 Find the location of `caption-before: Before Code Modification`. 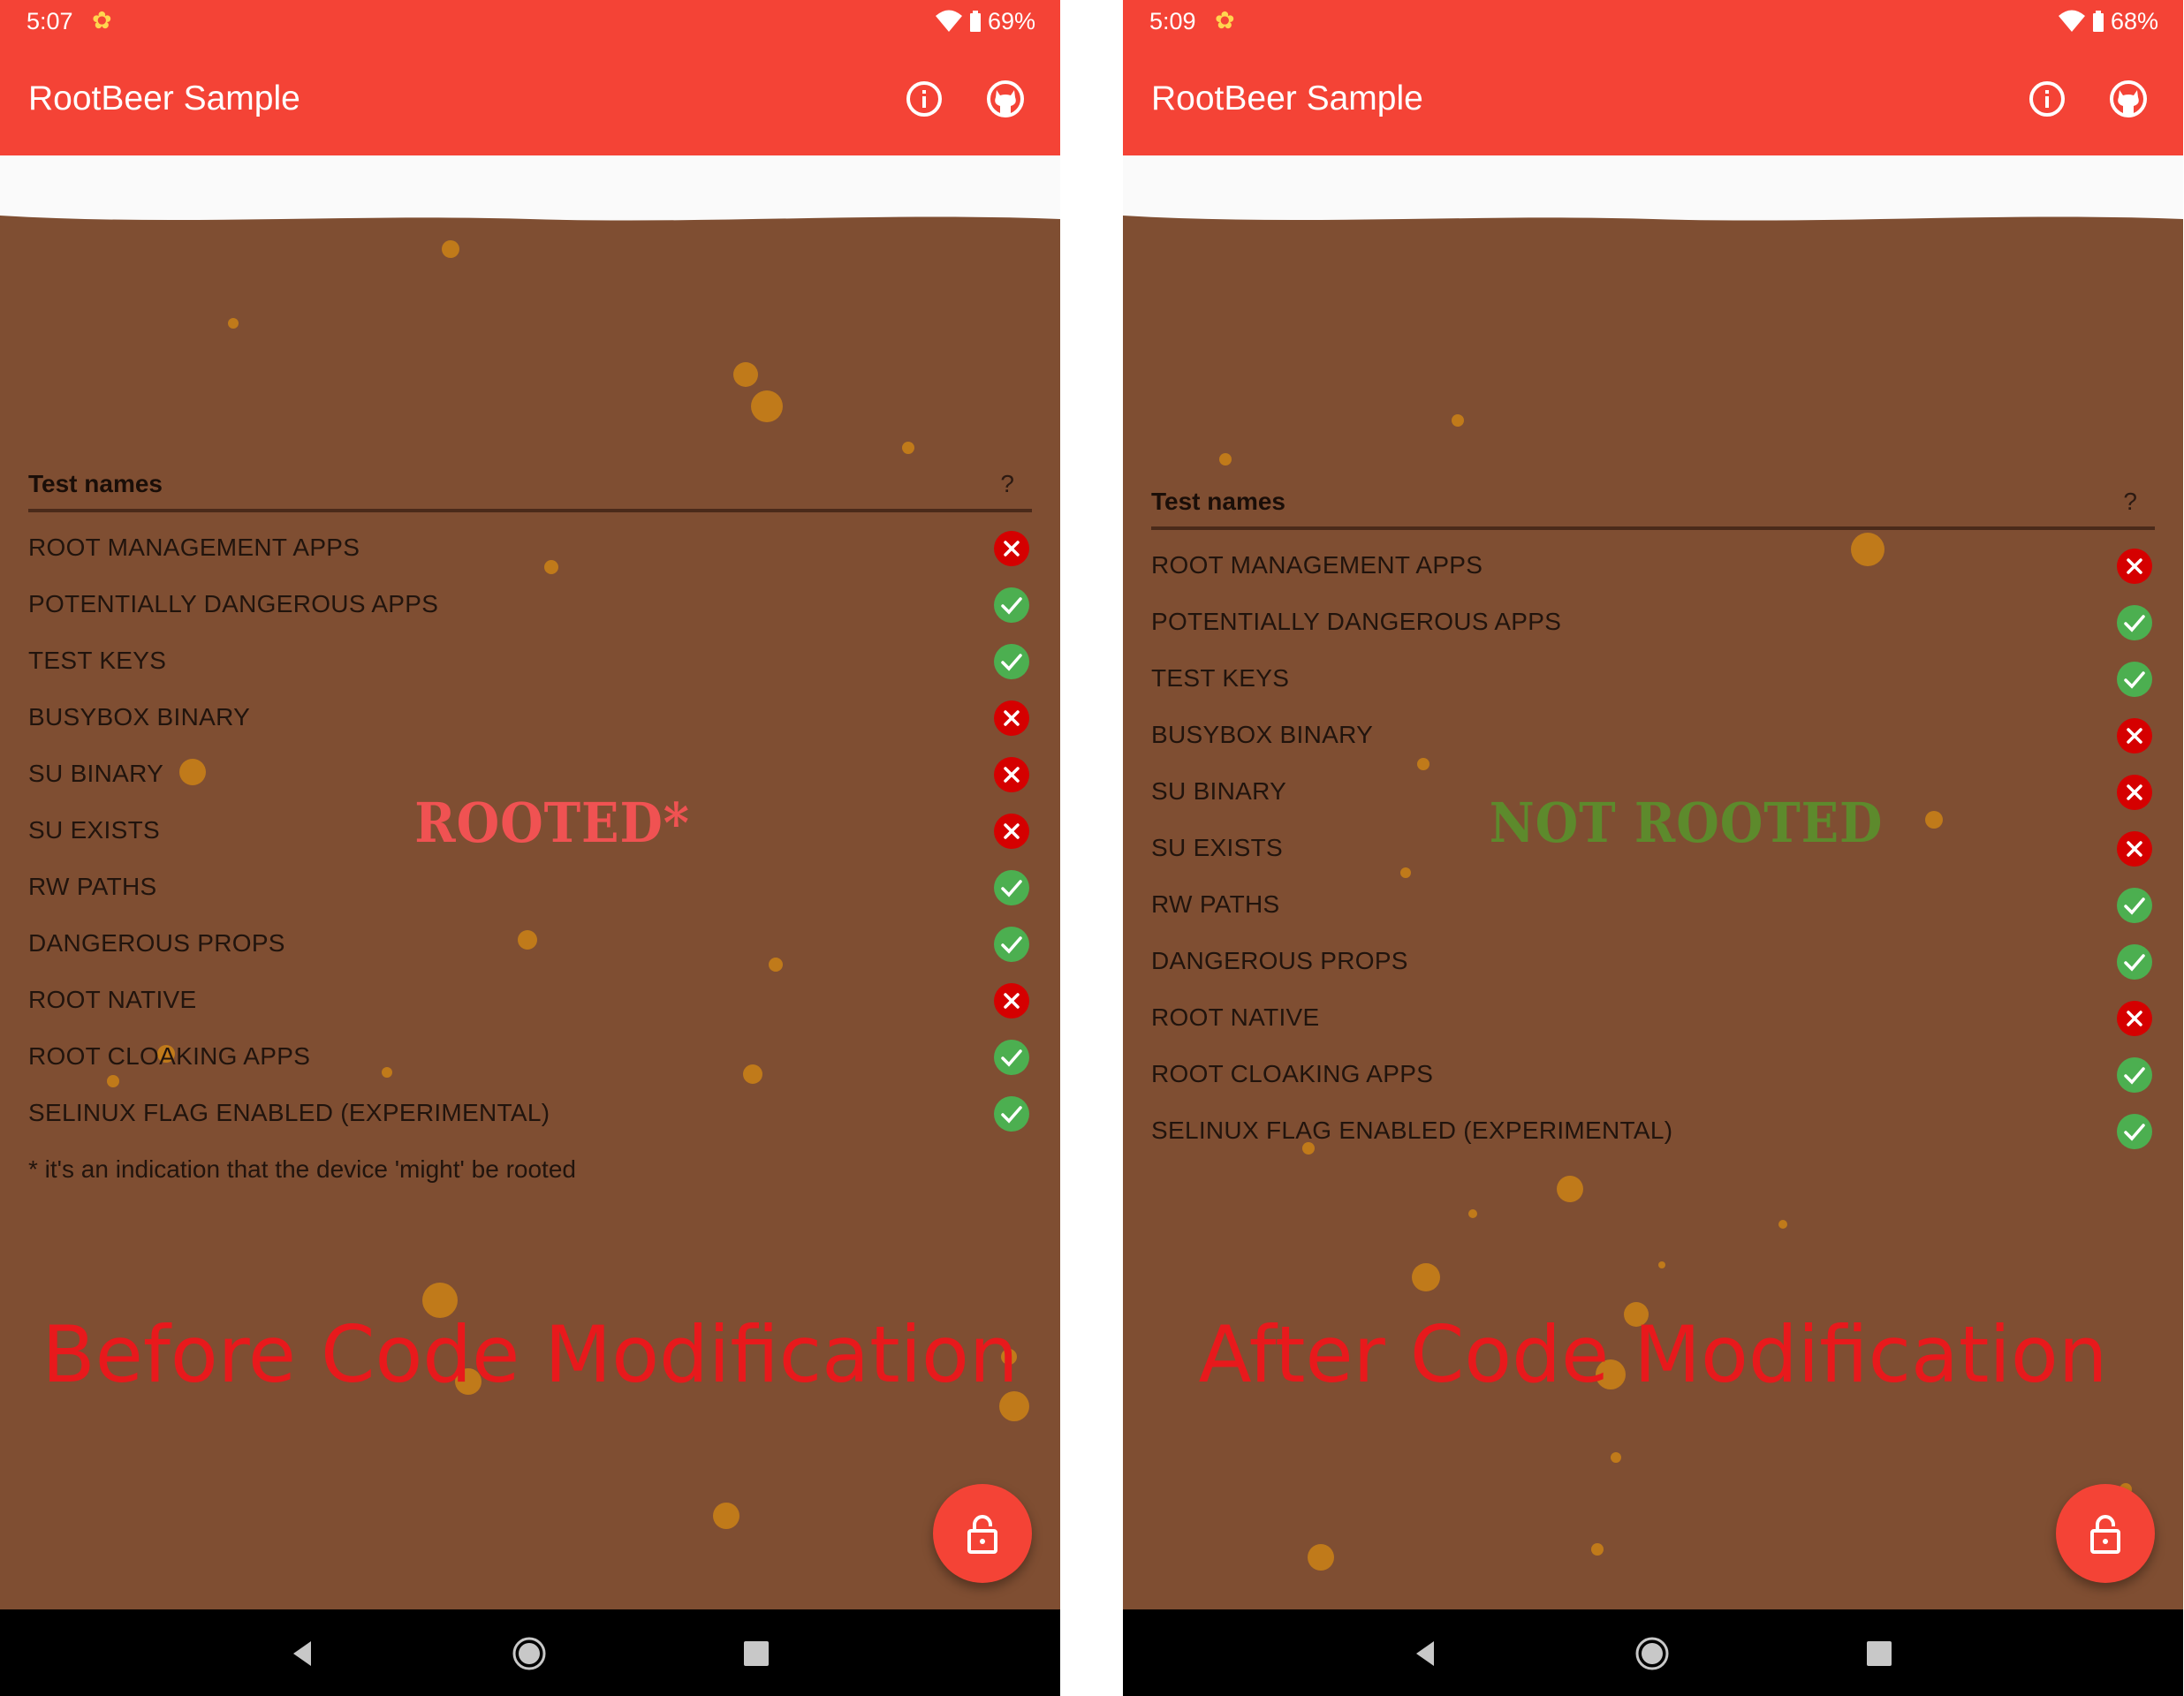

caption-before: Before Code Modification is located at coordinates (530, 1354).